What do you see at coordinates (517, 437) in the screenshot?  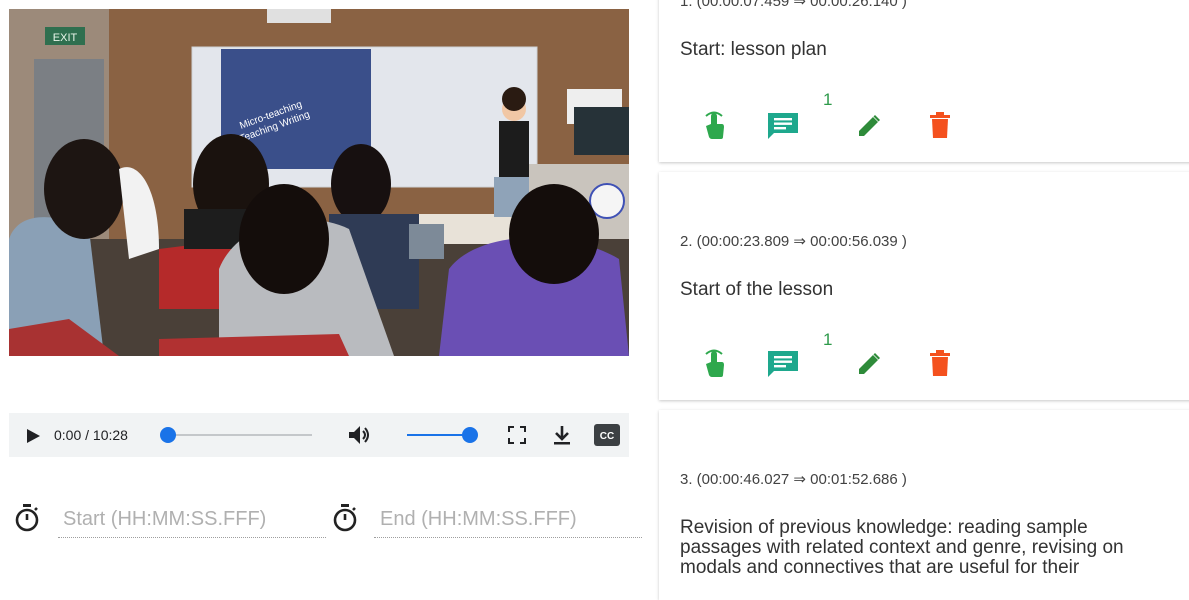 I see `fullscreen-icon` at bounding box center [517, 437].